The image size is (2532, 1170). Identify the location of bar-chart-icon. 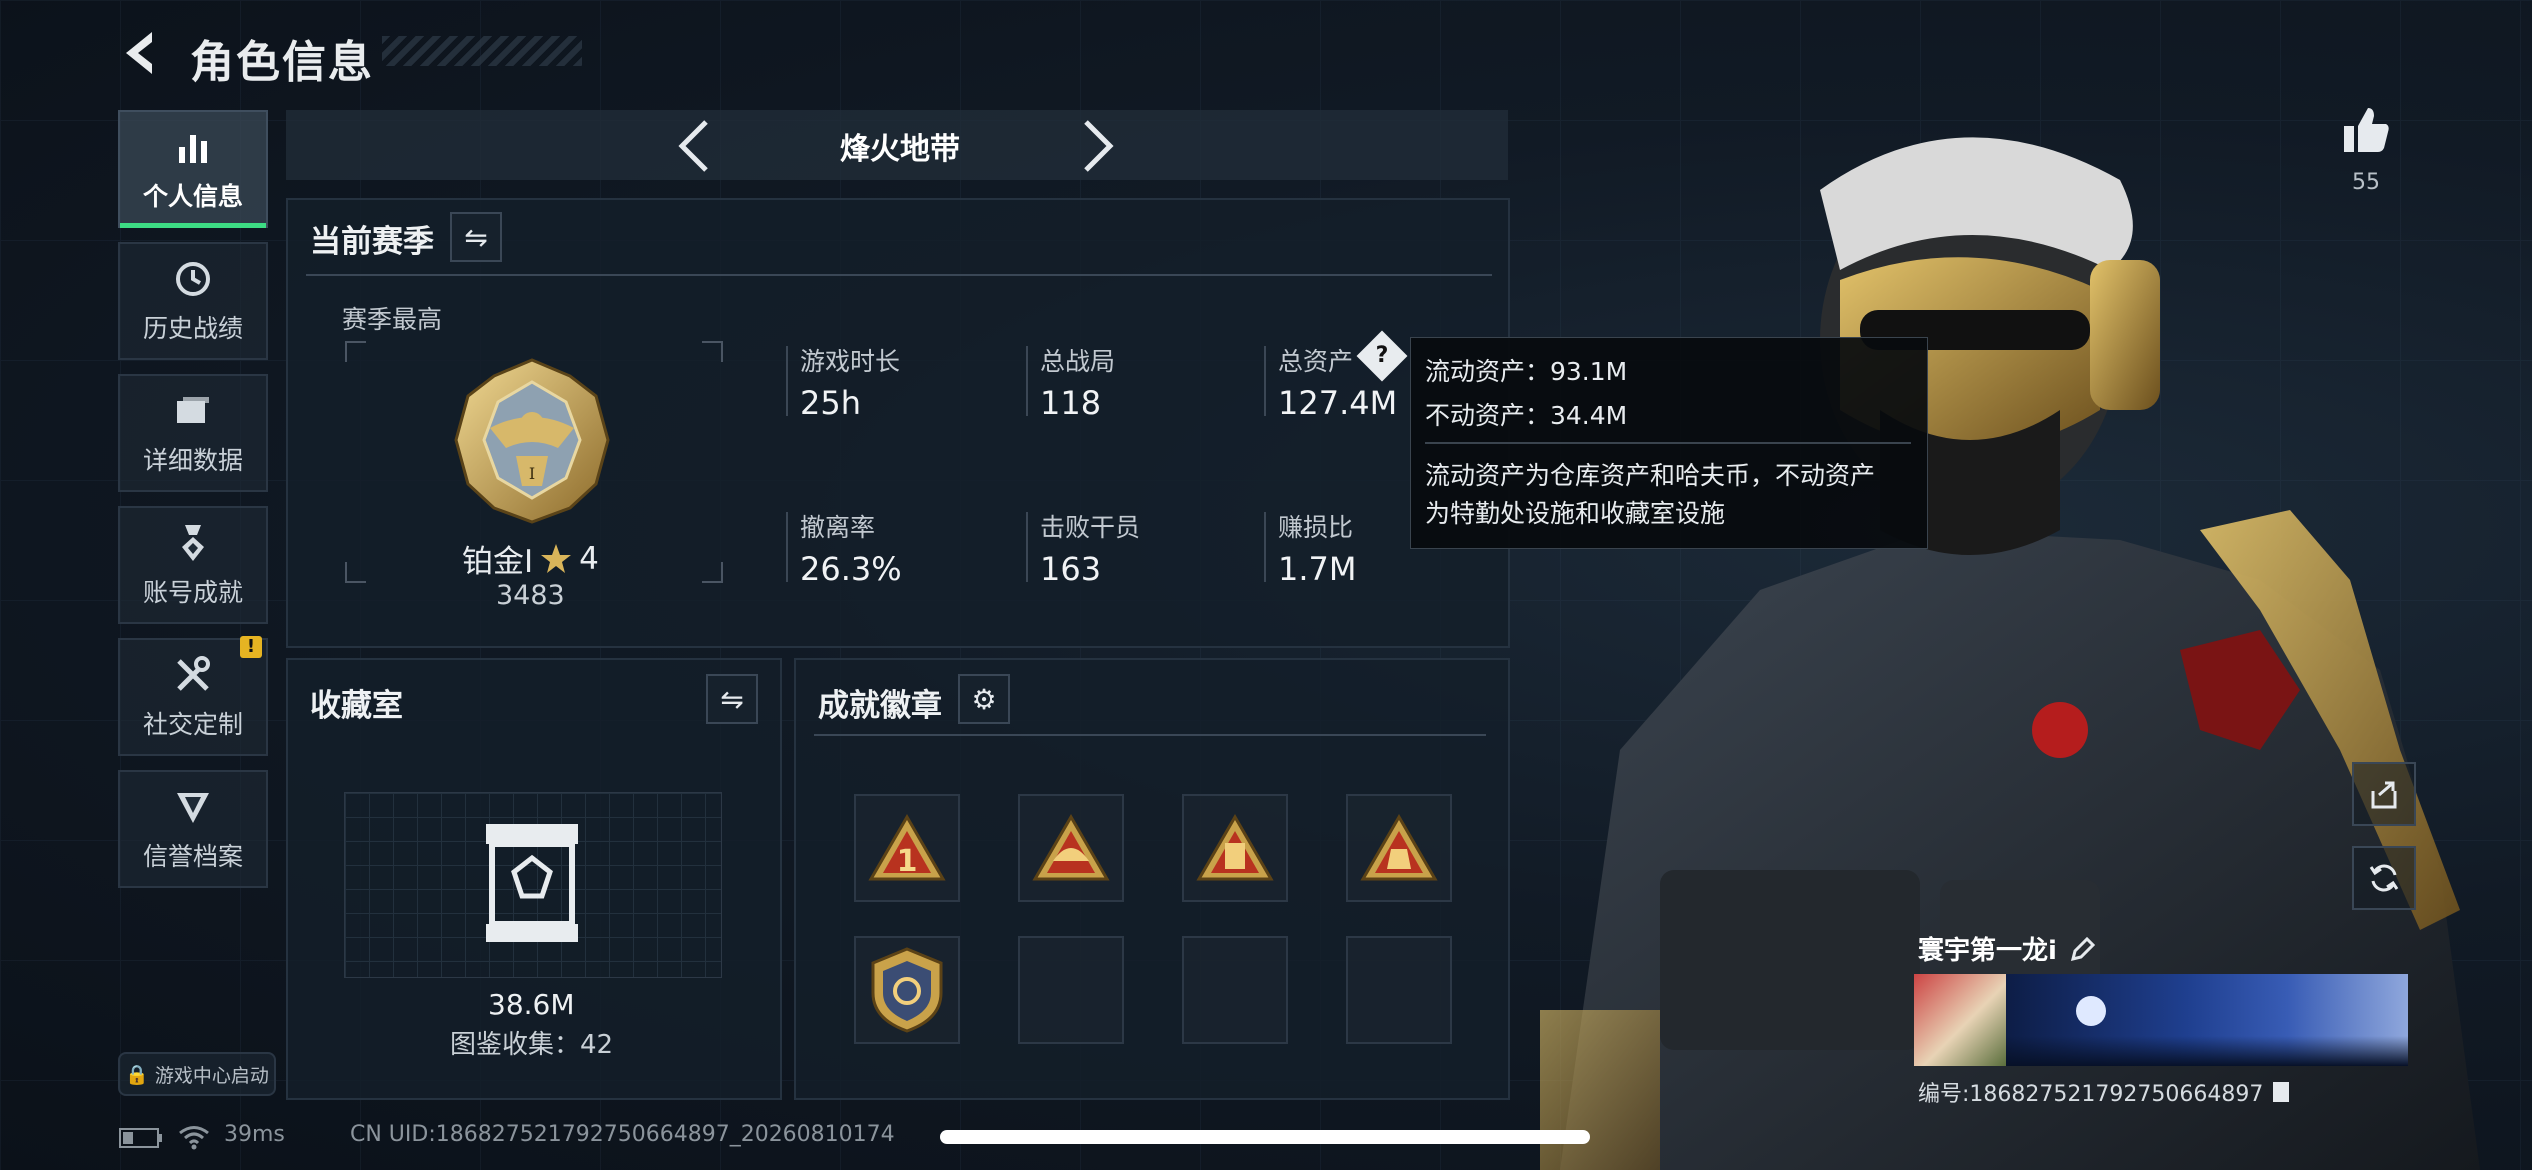
(193, 147).